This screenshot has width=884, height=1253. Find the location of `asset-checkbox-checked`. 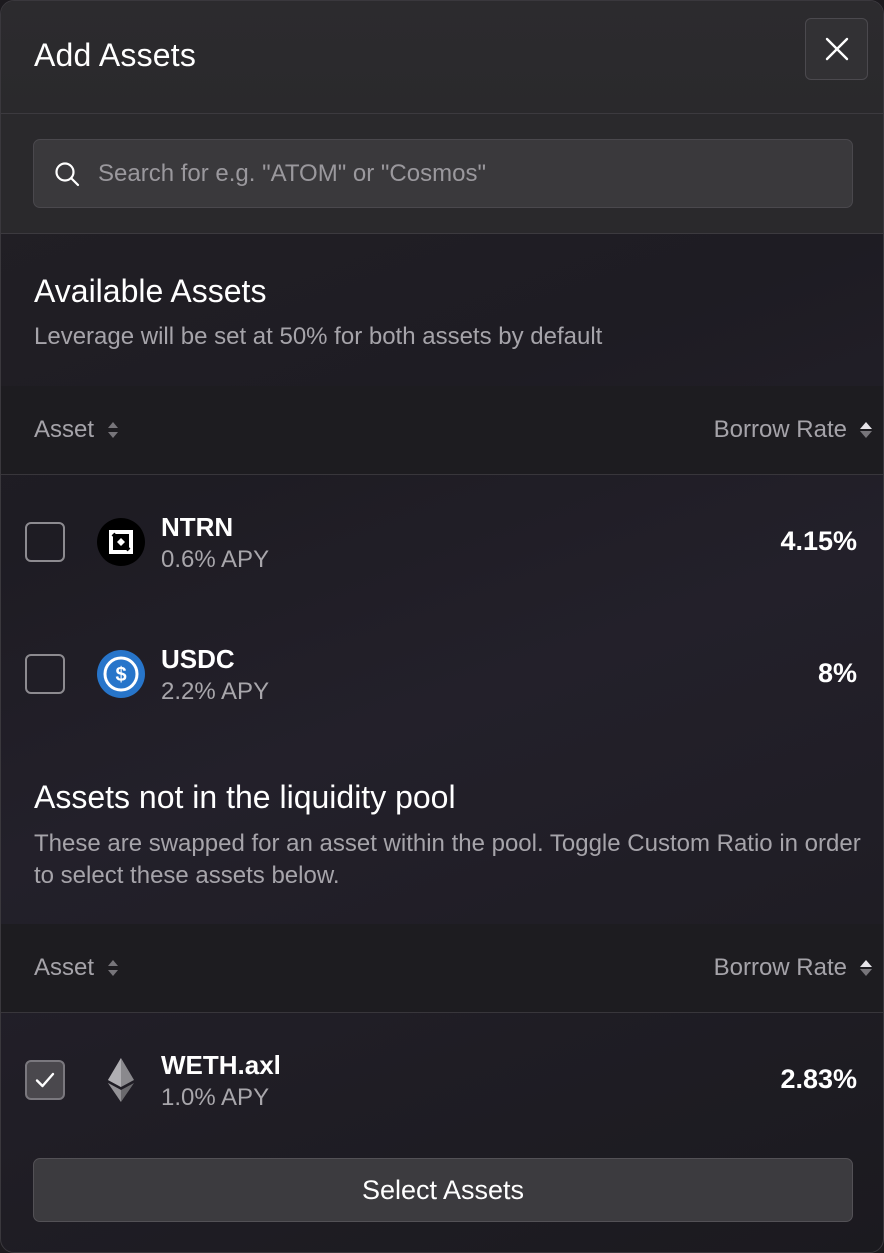

asset-checkbox-checked is located at coordinates (45, 1080).